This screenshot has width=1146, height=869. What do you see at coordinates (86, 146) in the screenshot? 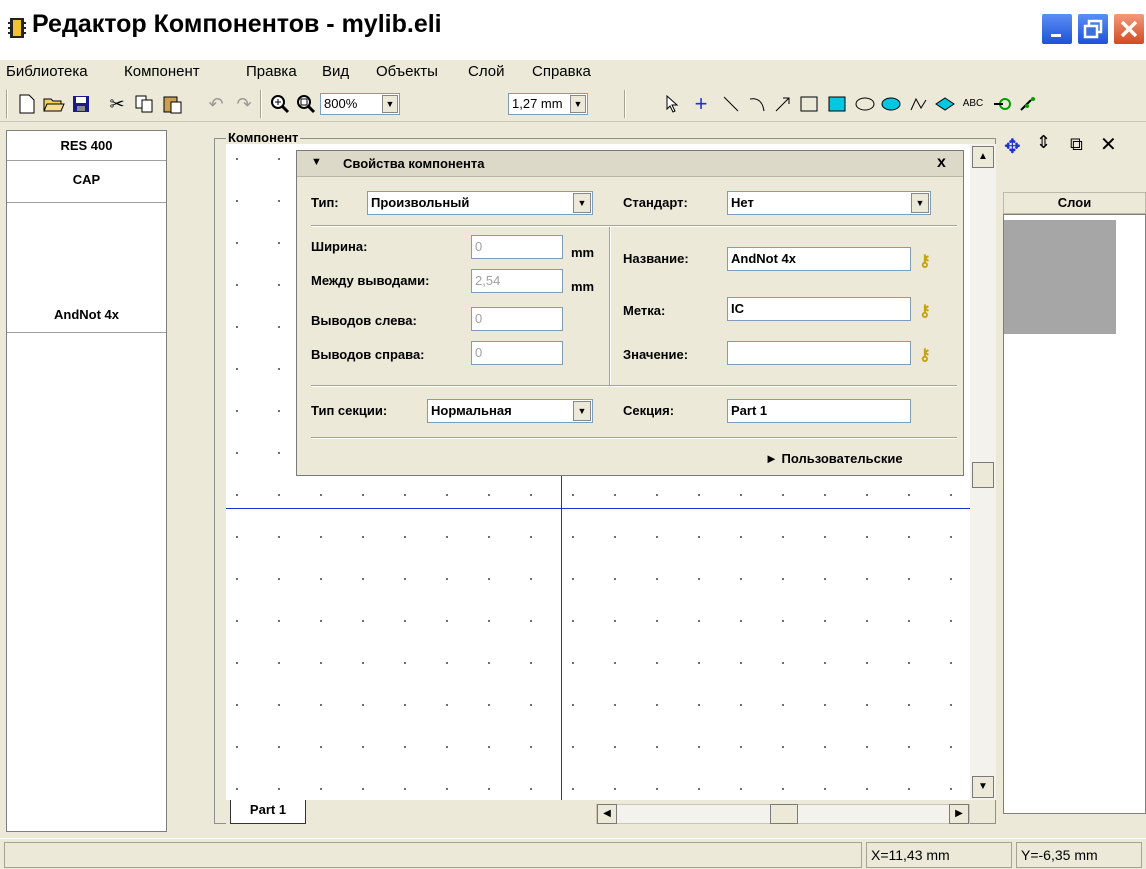
I see `list-item: RES 400` at bounding box center [86, 146].